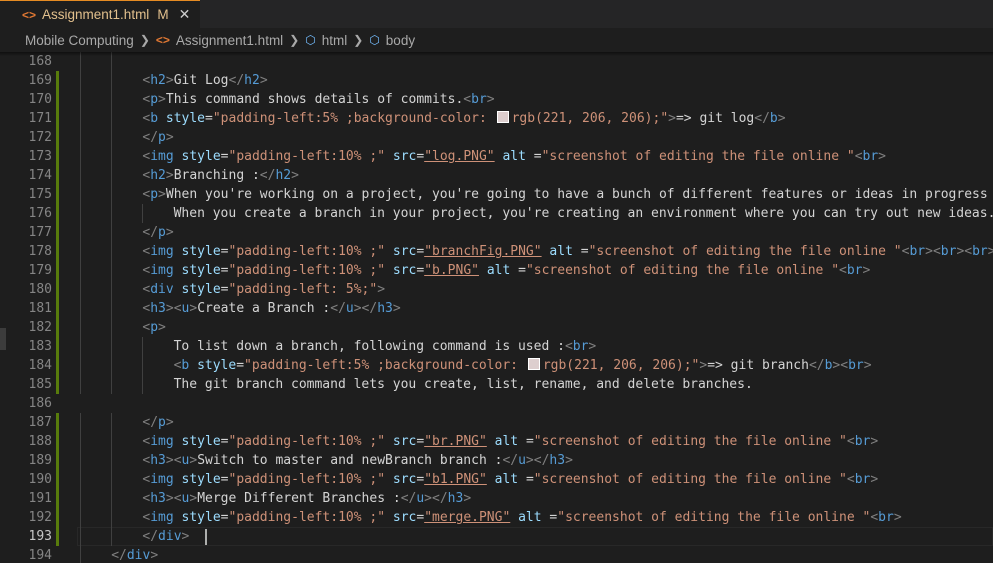 The width and height of the screenshot is (993, 563). What do you see at coordinates (40, 422) in the screenshot?
I see `line-number: 187` at bounding box center [40, 422].